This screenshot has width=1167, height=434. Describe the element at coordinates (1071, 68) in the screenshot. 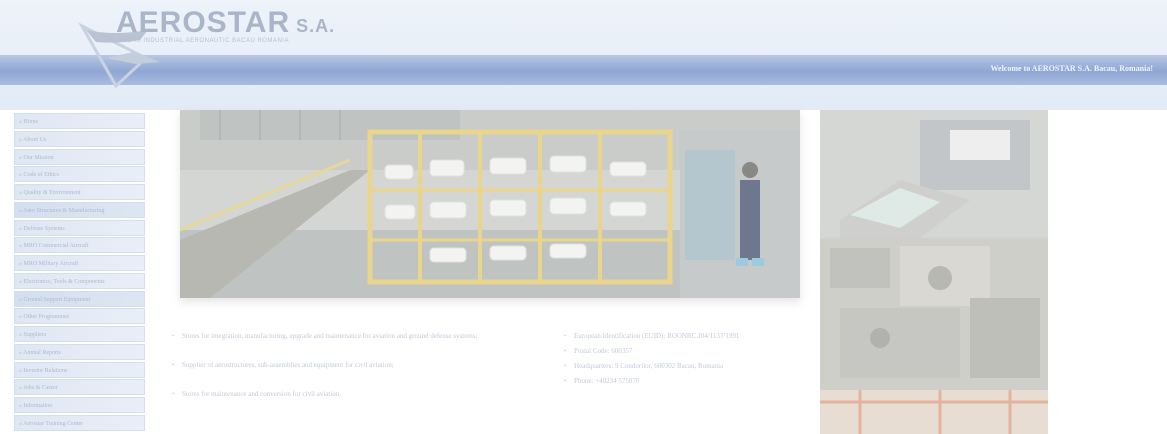

I see `welcome-text: Welcome to AEROSTAR S.A. Bacau, Romania!` at that location.